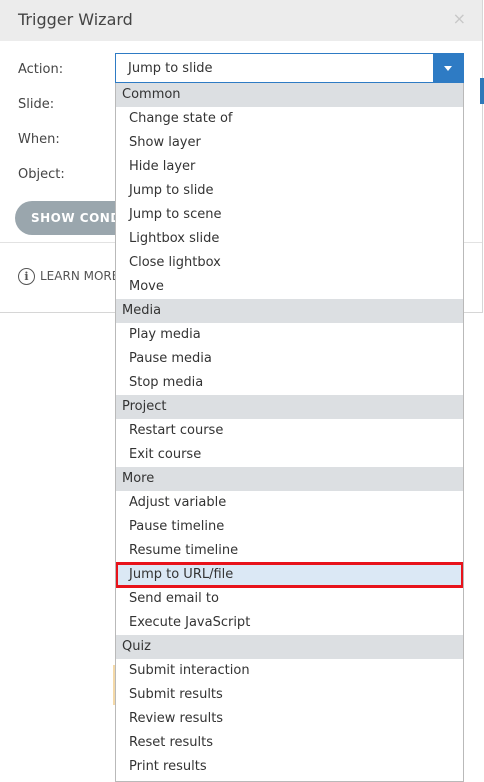 Image resolution: width=484 pixels, height=782 pixels. What do you see at coordinates (448, 68) in the screenshot?
I see `chevron-down-icon` at bounding box center [448, 68].